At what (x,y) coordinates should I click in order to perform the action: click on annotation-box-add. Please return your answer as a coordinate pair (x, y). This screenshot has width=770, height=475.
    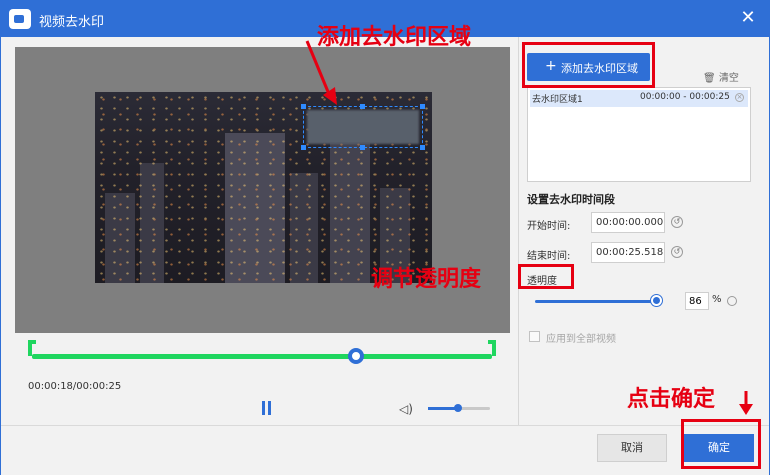
    Looking at the image, I should click on (588, 65).